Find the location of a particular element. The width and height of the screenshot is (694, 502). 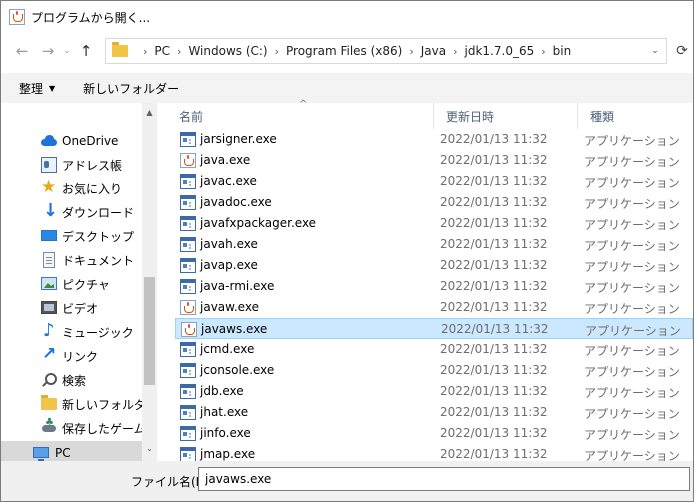

filename-bar: ファイル名(N): is located at coordinates (347, 481).